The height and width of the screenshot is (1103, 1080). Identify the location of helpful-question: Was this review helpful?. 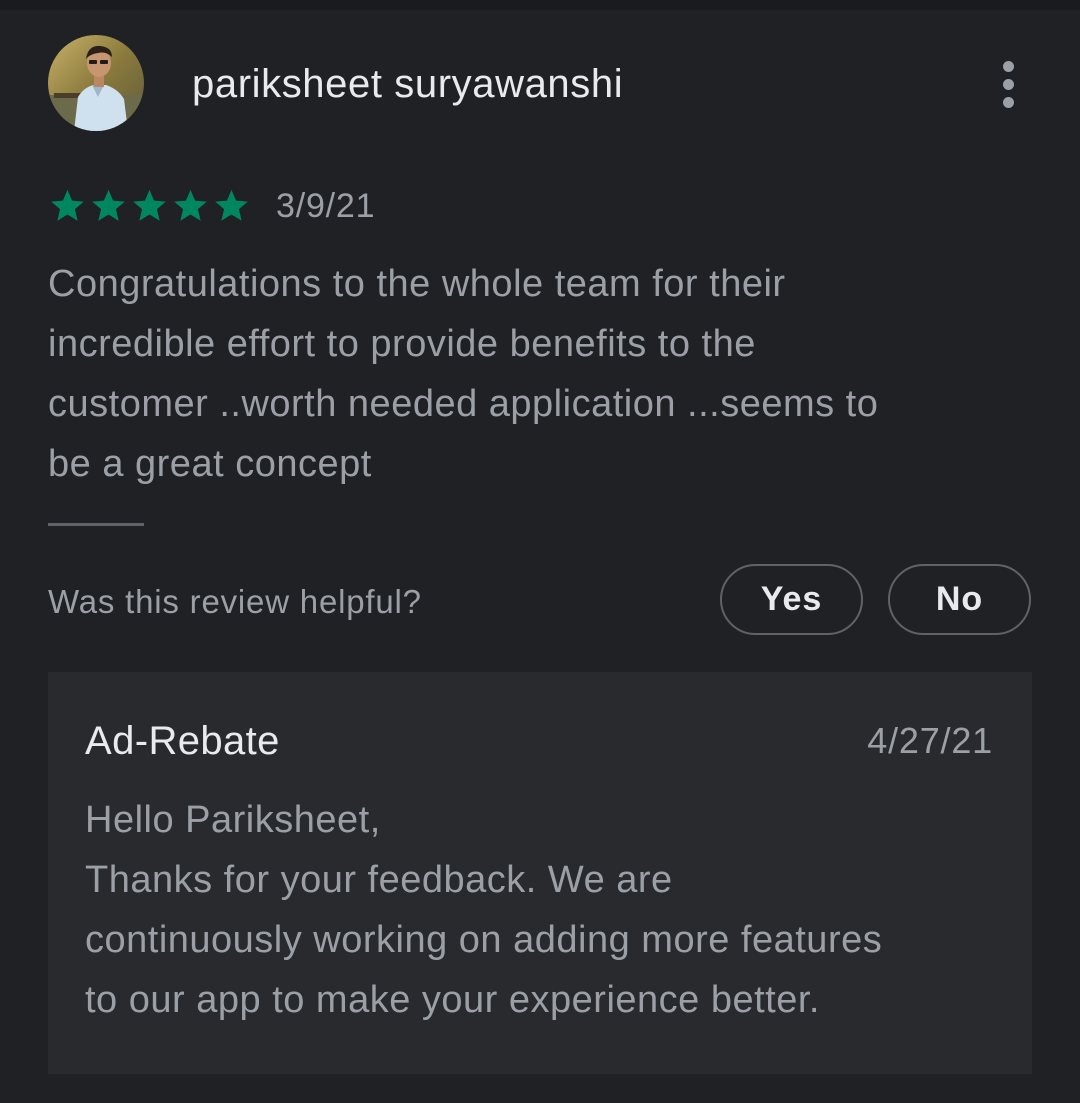
(235, 601).